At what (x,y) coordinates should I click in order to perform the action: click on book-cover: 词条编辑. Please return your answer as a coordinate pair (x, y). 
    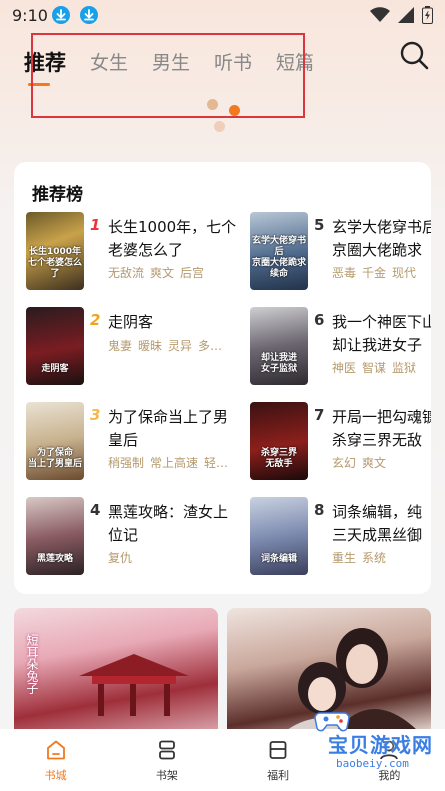
    Looking at the image, I should click on (279, 536).